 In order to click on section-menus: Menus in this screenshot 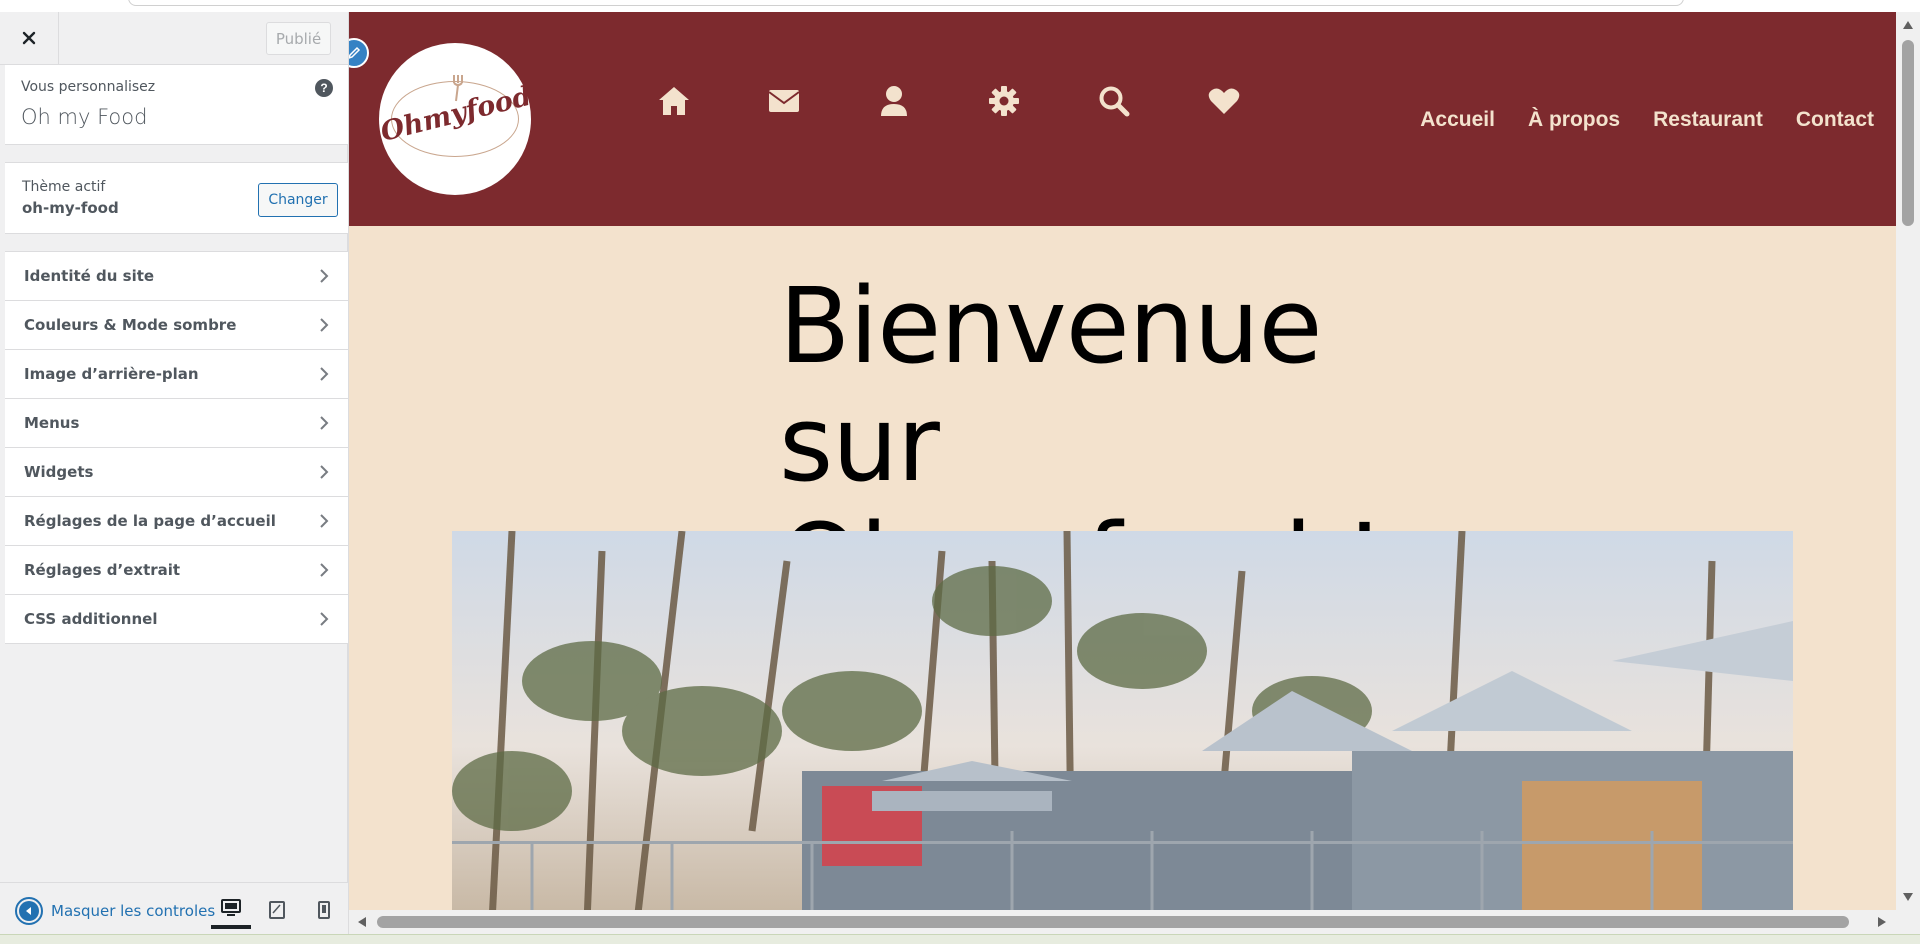, I will do `click(176, 423)`.